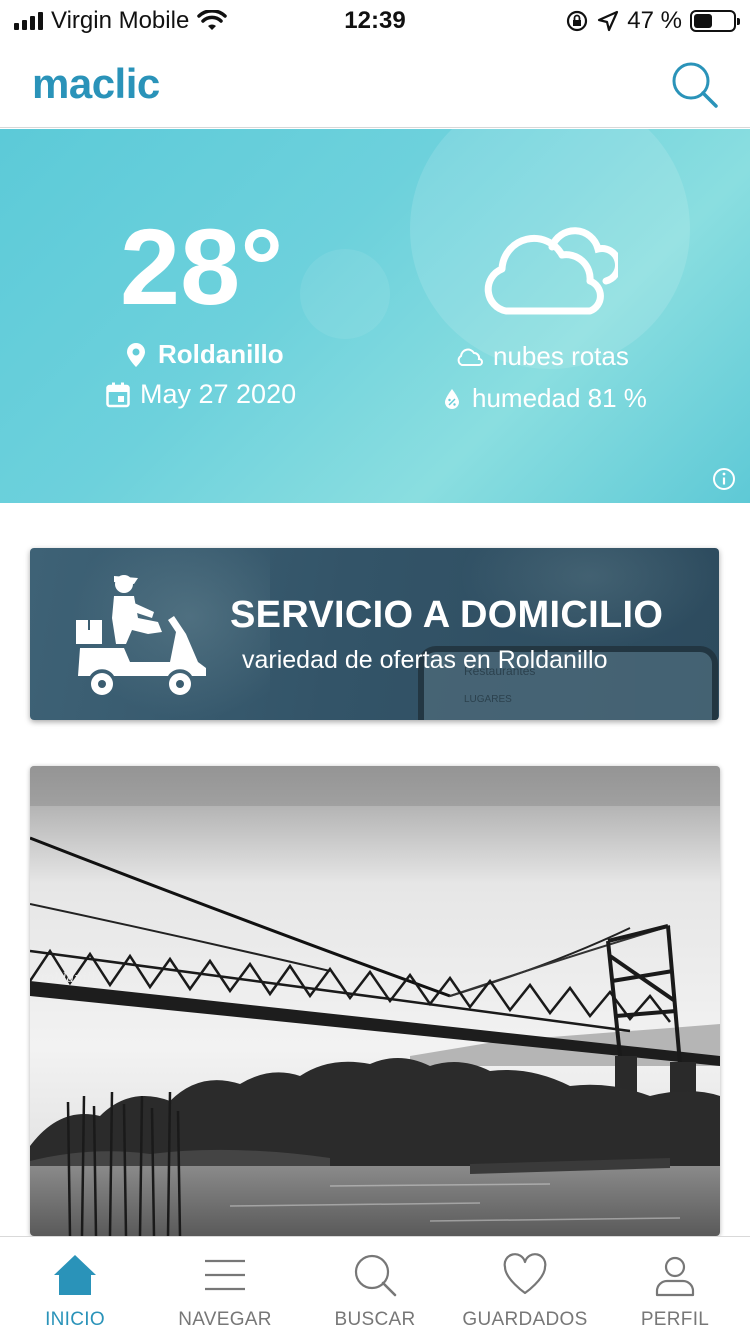 This screenshot has width=750, height=1334. I want to click on location-pin-icon, so click(136, 354).